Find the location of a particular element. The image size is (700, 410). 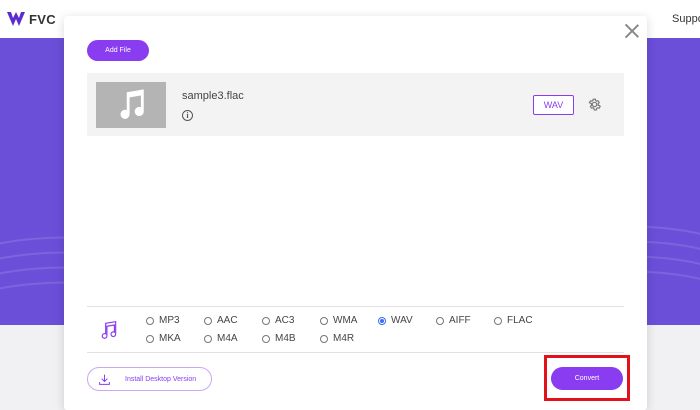

file-name: sample3.flac is located at coordinates (213, 96).